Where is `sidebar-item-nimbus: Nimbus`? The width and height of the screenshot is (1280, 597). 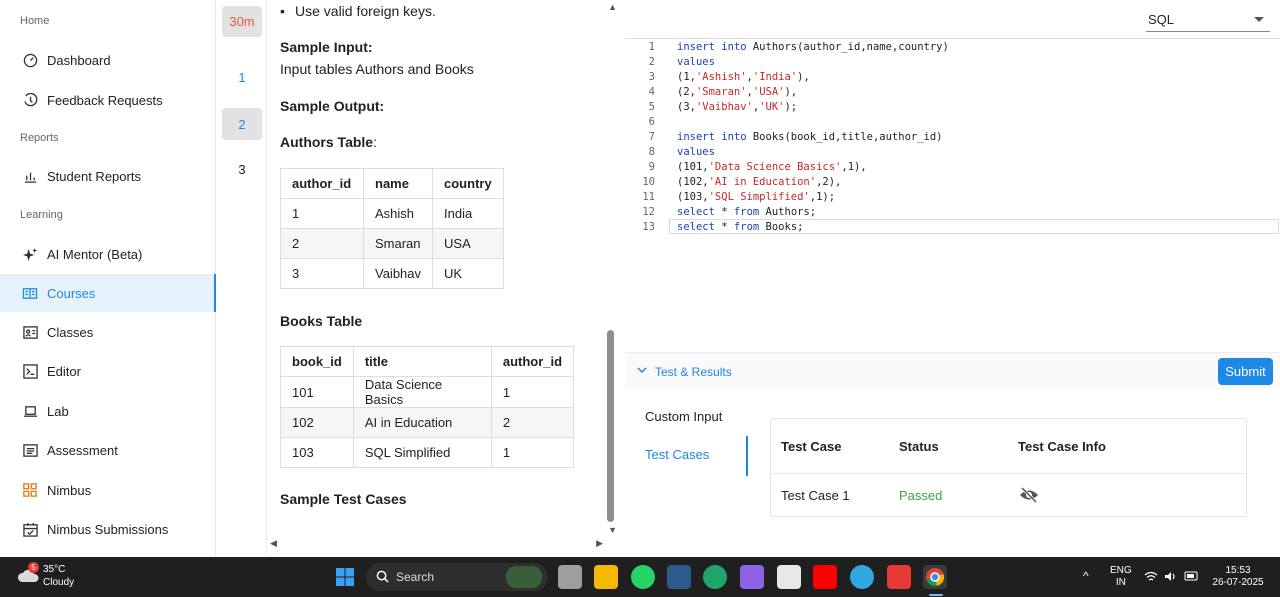
sidebar-item-nimbus: Nimbus is located at coordinates (108, 490).